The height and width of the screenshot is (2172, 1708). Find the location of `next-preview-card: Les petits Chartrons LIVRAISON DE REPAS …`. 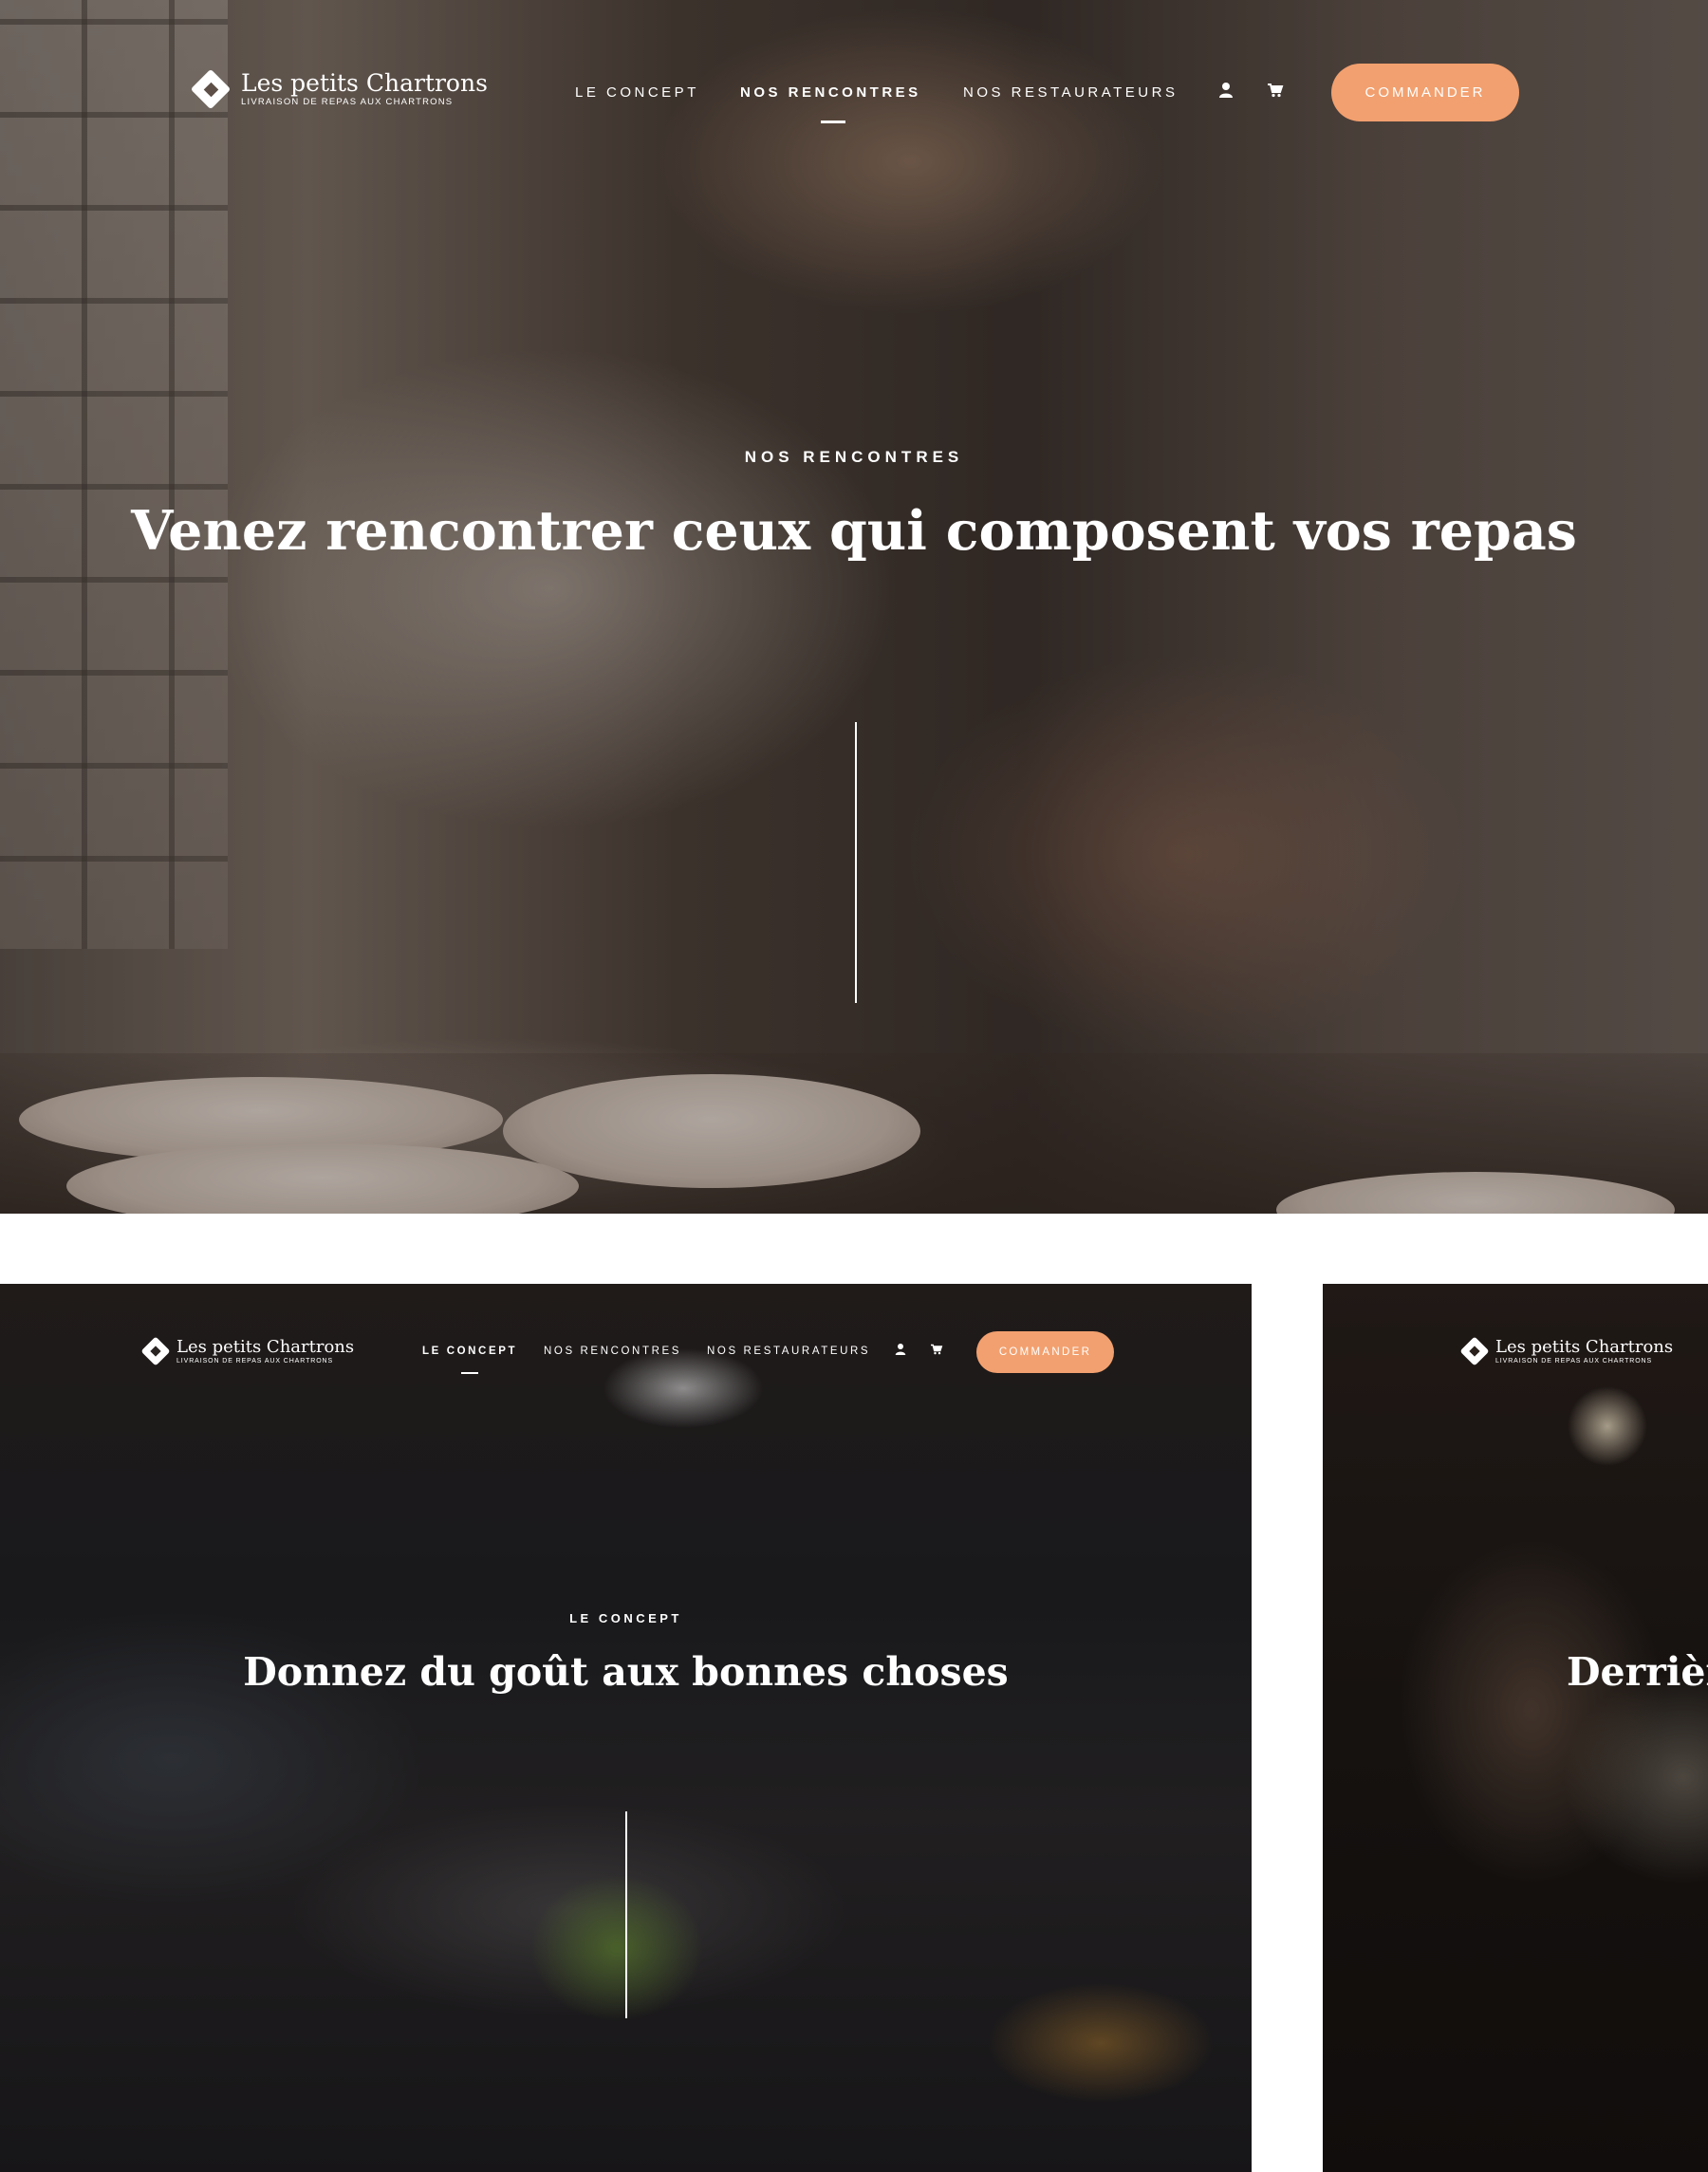

next-preview-card: Les petits Chartrons LIVRAISON DE REPAS … is located at coordinates (1515, 1728).